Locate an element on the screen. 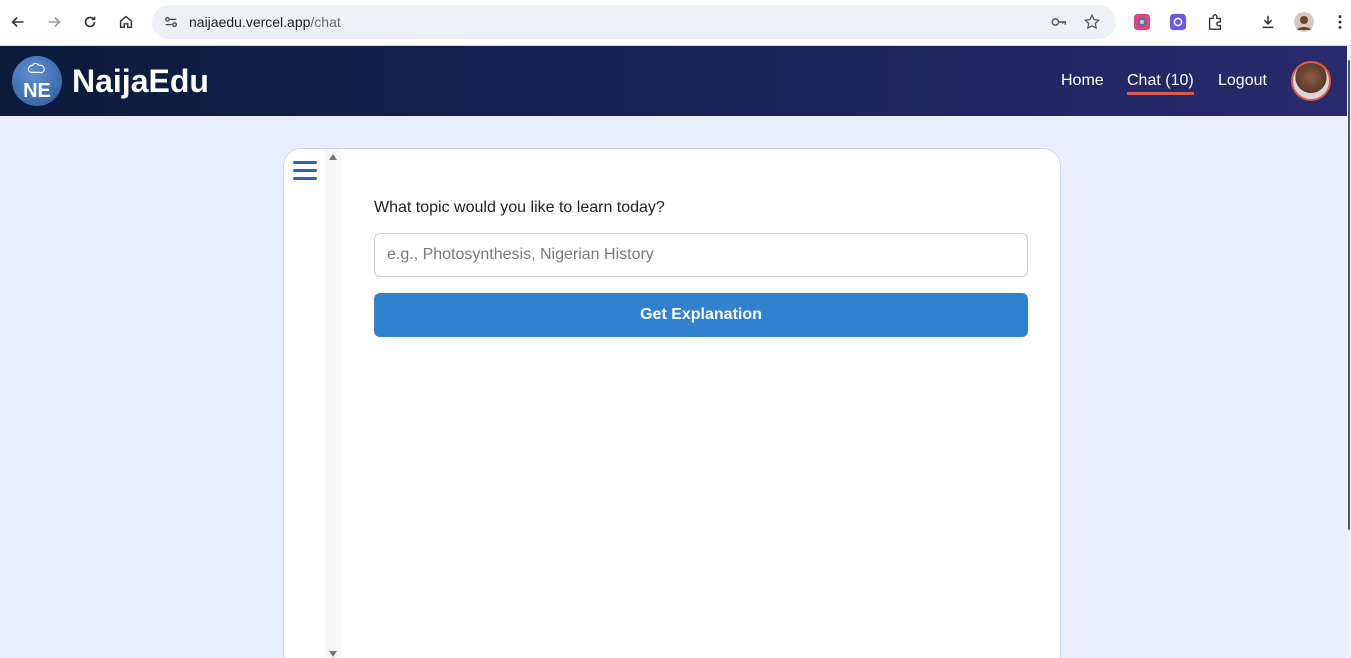 The image size is (1351, 658). password-key-icon is located at coordinates (1059, 22).